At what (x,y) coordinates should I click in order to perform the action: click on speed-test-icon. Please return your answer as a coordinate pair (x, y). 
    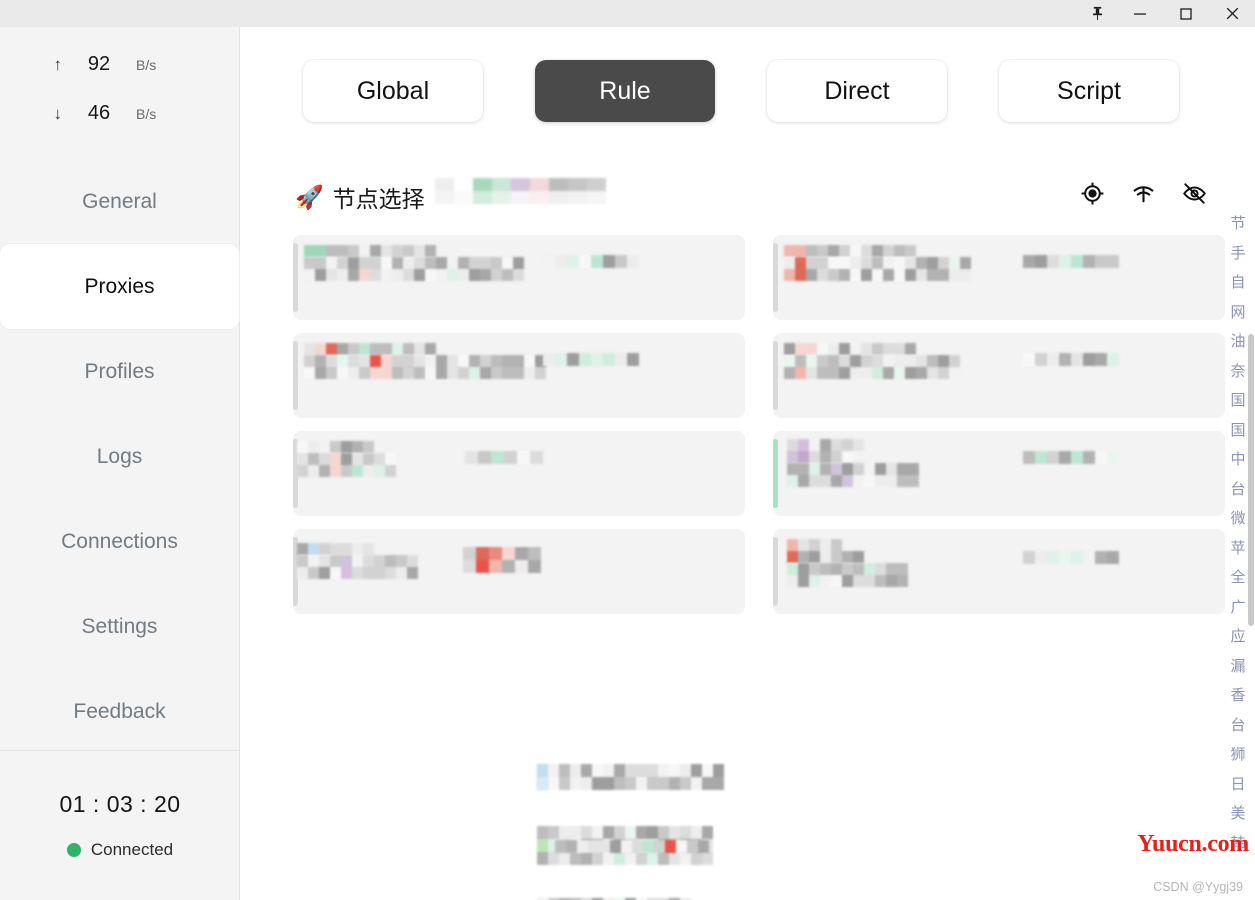
    Looking at the image, I should click on (1143, 193).